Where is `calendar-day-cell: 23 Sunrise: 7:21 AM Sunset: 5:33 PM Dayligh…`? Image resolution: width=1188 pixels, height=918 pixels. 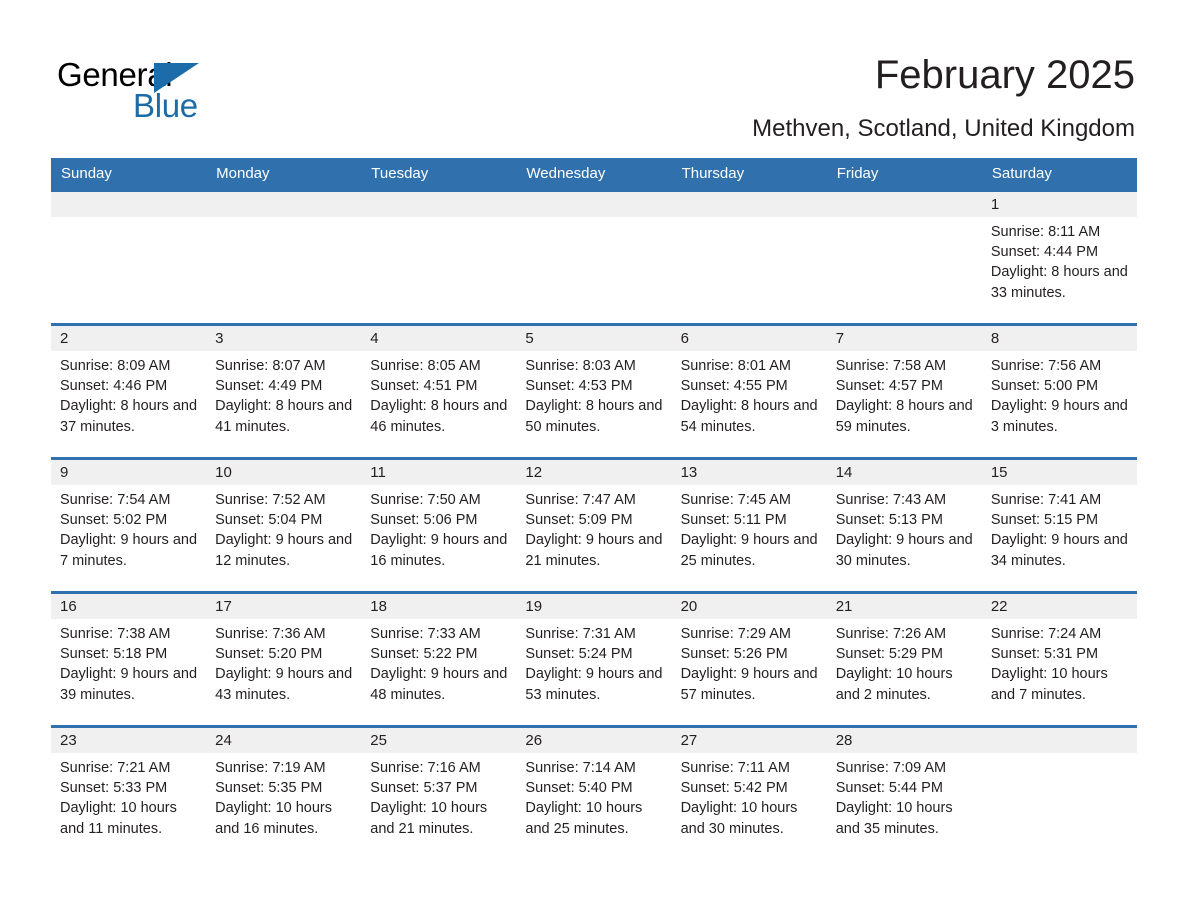 calendar-day-cell: 23 Sunrise: 7:21 AM Sunset: 5:33 PM Dayligh… is located at coordinates (129, 792).